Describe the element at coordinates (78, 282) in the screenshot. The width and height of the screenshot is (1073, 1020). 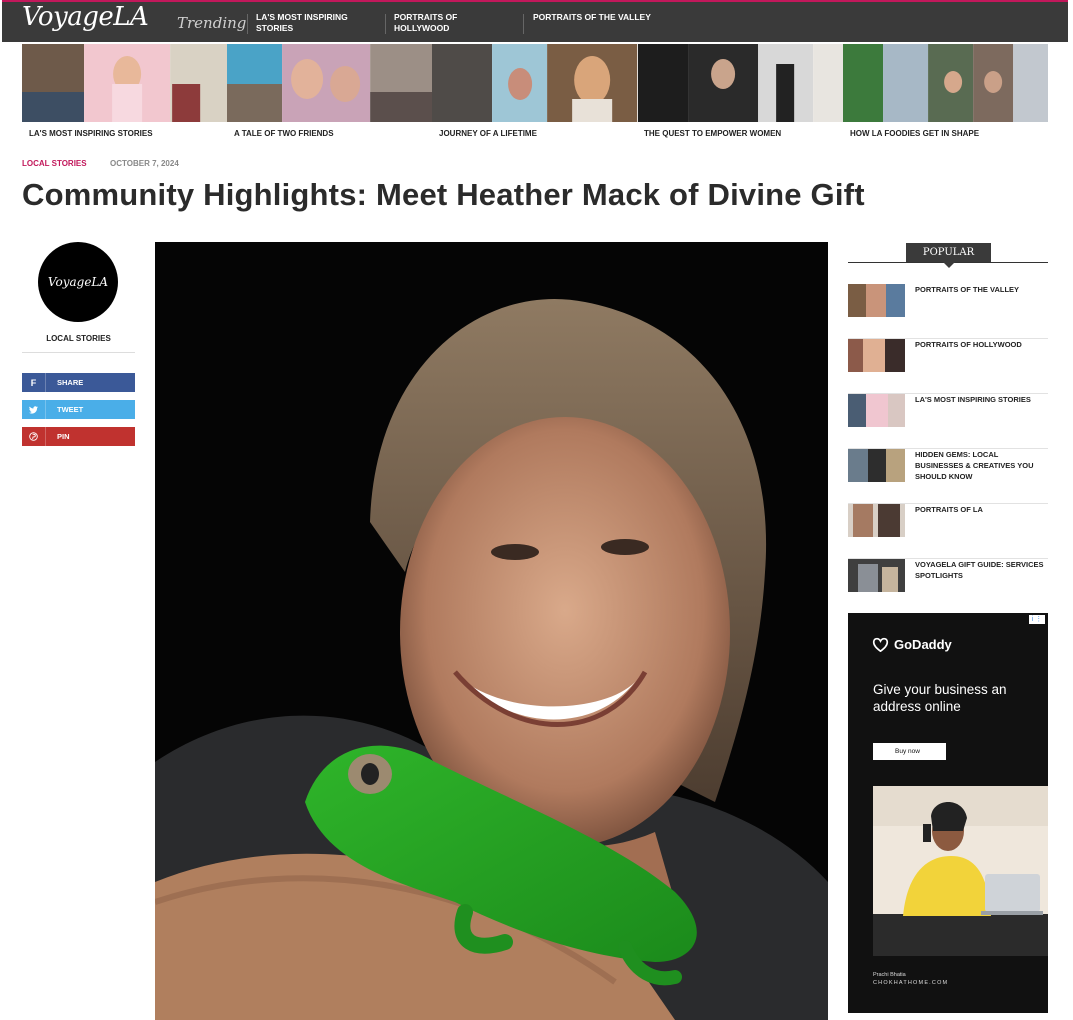
I see `author-avatar: VoyageLA` at that location.